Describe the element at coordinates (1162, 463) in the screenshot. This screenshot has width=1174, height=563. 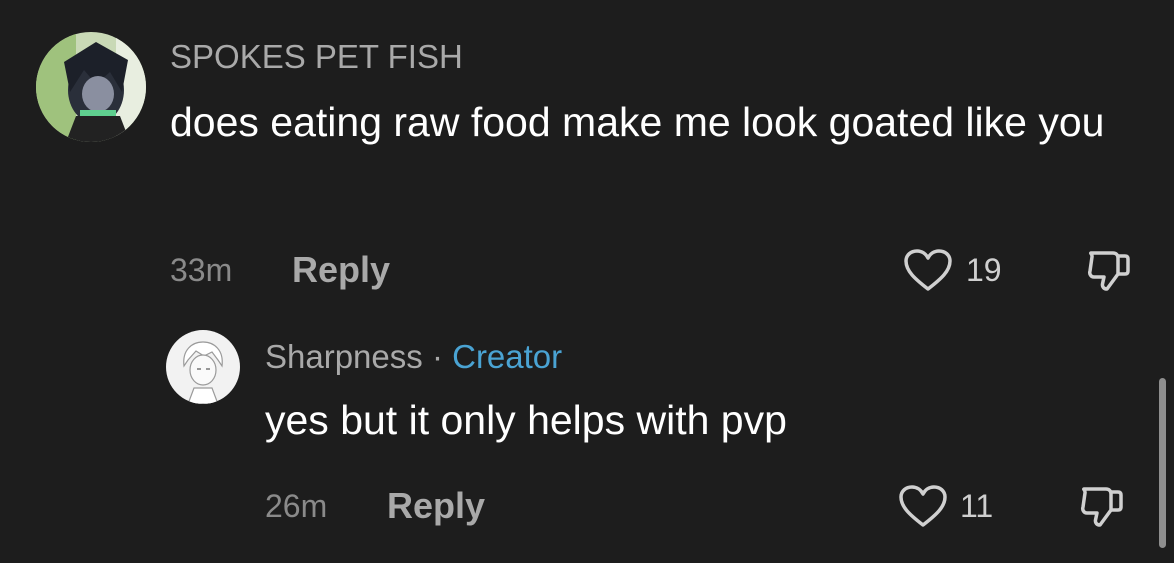
I see `scrollbar-thumb` at that location.